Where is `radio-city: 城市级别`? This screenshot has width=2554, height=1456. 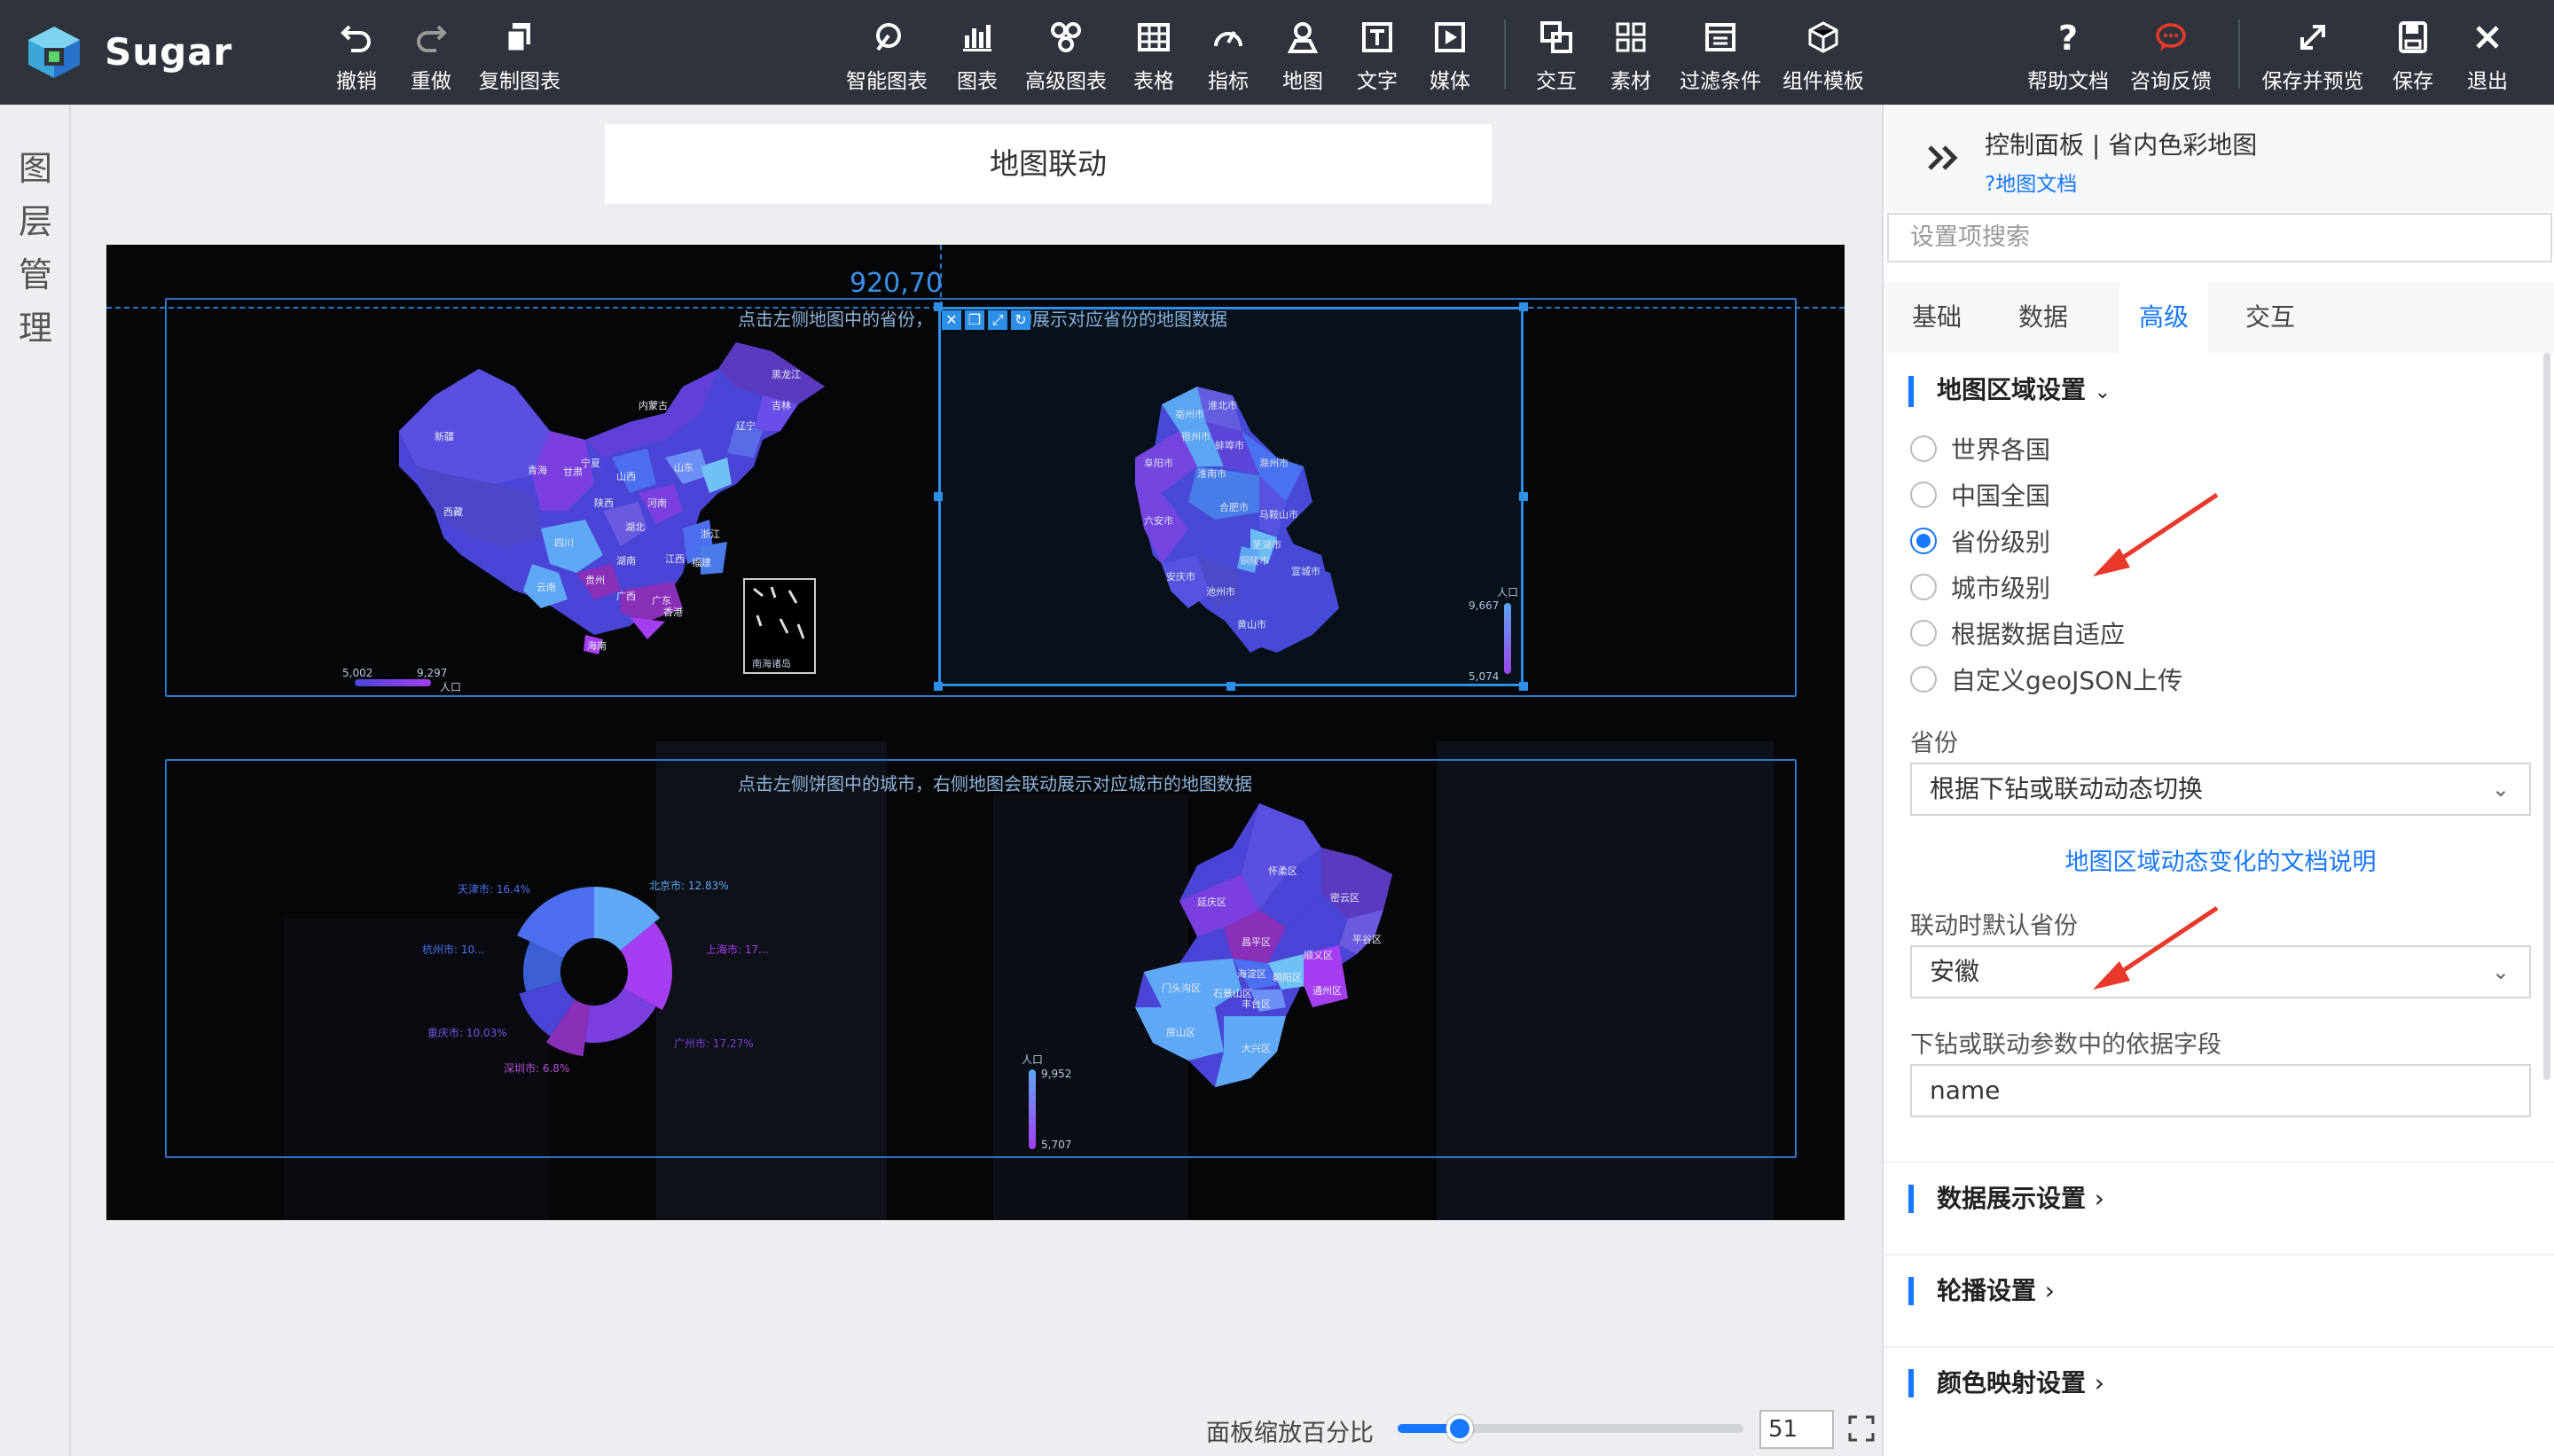 radio-city: 城市级别 is located at coordinates (1980, 589).